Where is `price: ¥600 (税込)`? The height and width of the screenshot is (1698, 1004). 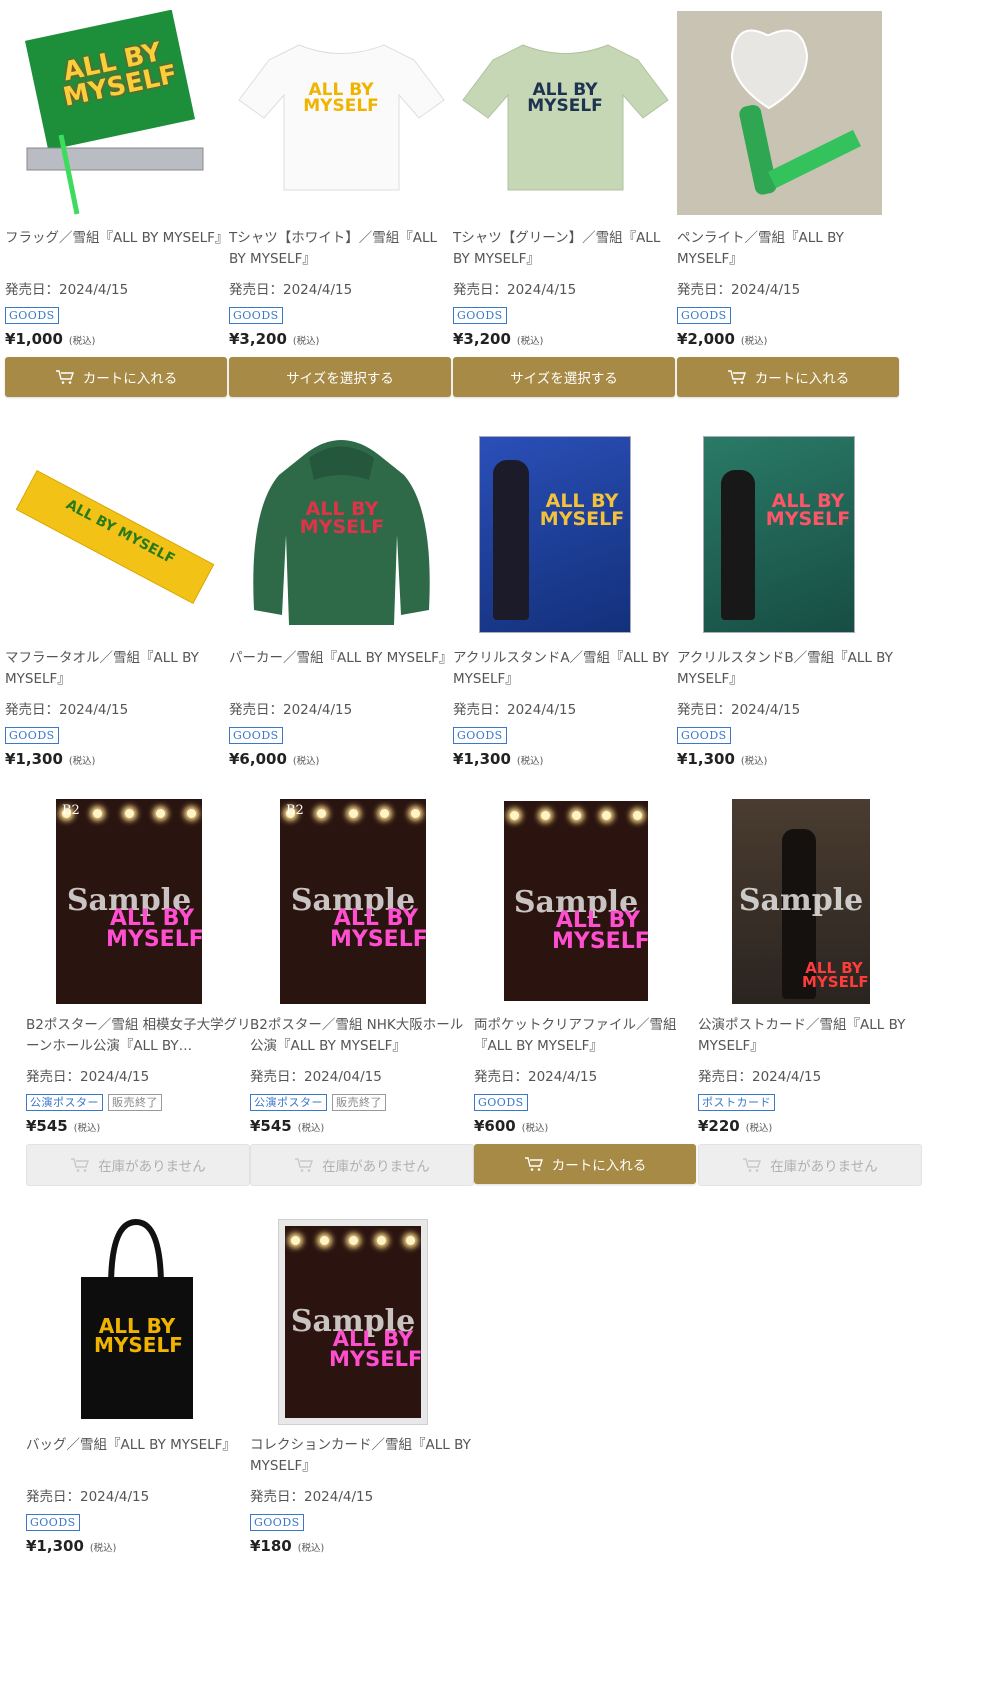
price: ¥600 (税込) is located at coordinates (511, 1126).